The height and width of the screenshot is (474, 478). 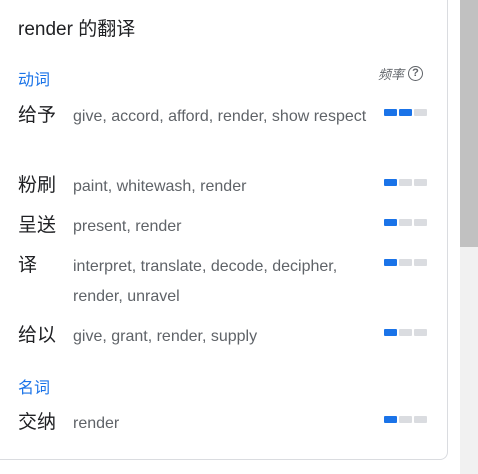 I want to click on pos-label-noun: 名词, so click(x=34, y=388).